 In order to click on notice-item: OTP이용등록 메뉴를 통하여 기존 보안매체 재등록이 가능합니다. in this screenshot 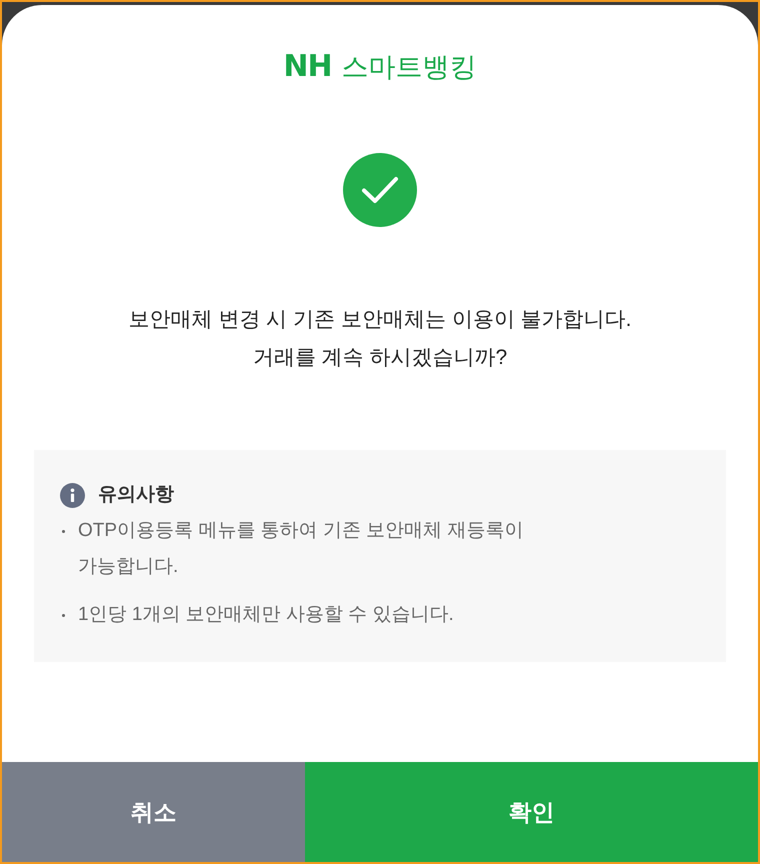, I will do `click(301, 549)`.